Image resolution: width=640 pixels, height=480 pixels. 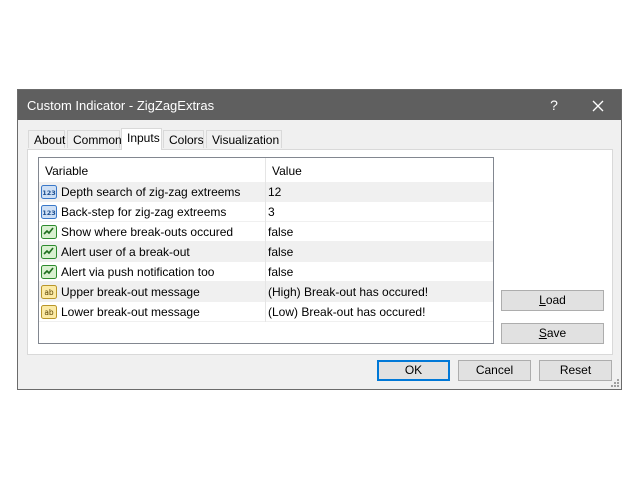 What do you see at coordinates (348, 292) in the screenshot?
I see `row-value: (High) Break-out has occured!` at bounding box center [348, 292].